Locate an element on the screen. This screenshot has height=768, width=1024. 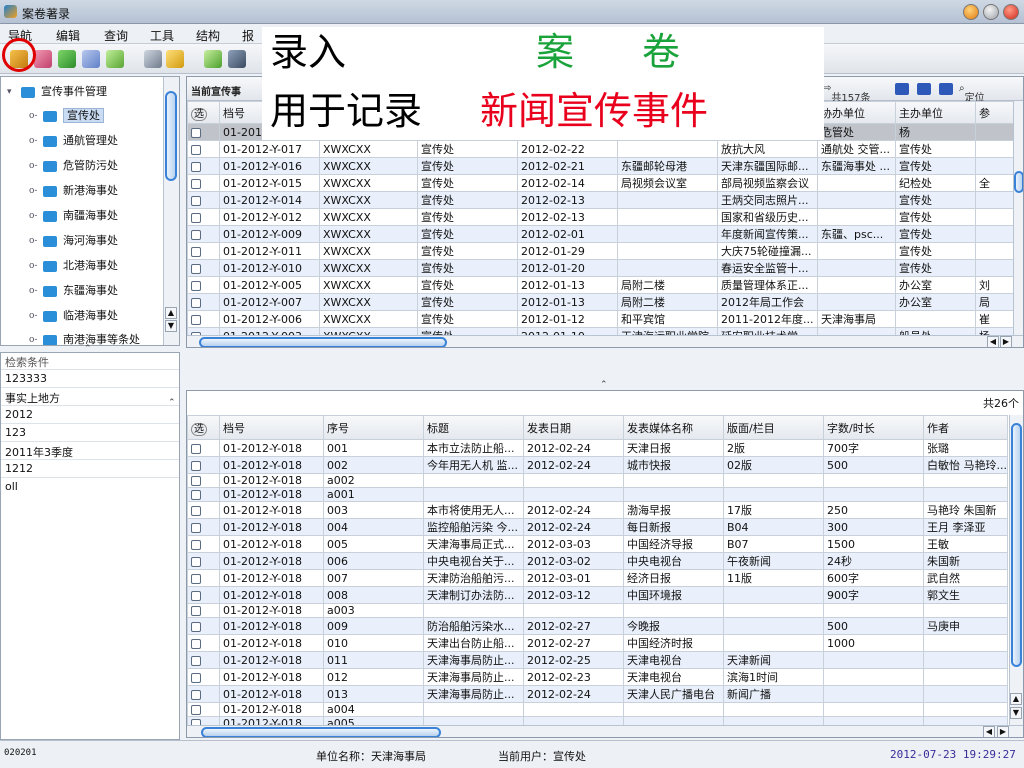
table-row: 01-2012-Y-018 a002 is located at coordinates (597, 480).